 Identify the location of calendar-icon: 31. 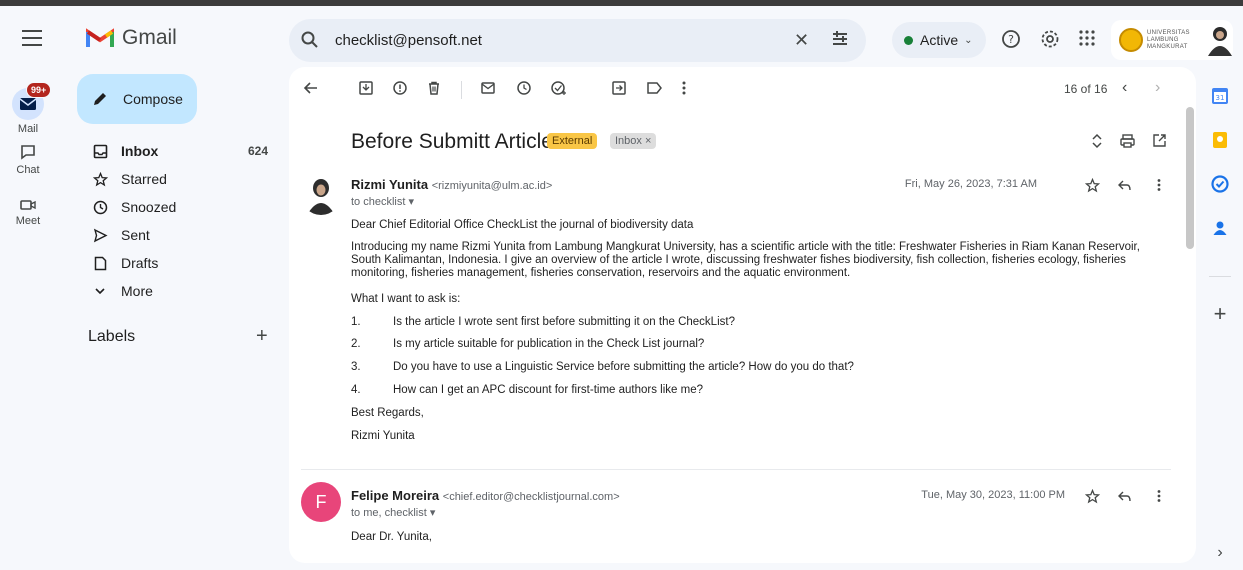
(1220, 96).